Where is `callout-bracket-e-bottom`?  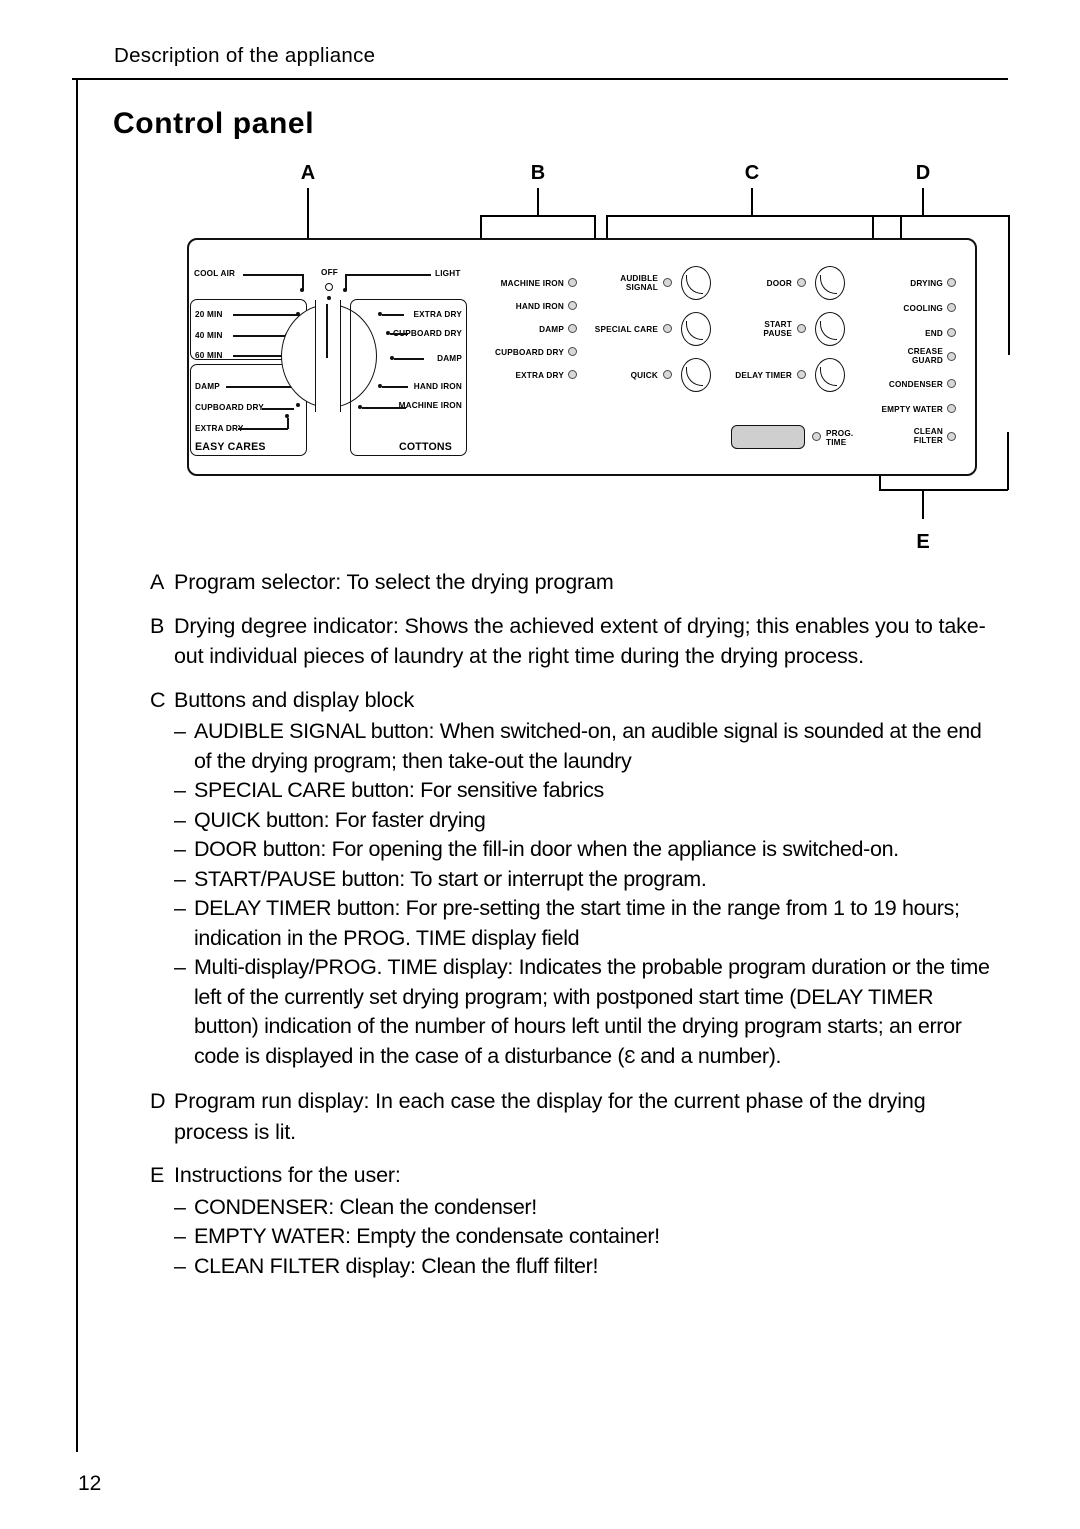 callout-bracket-e-bottom is located at coordinates (943, 490).